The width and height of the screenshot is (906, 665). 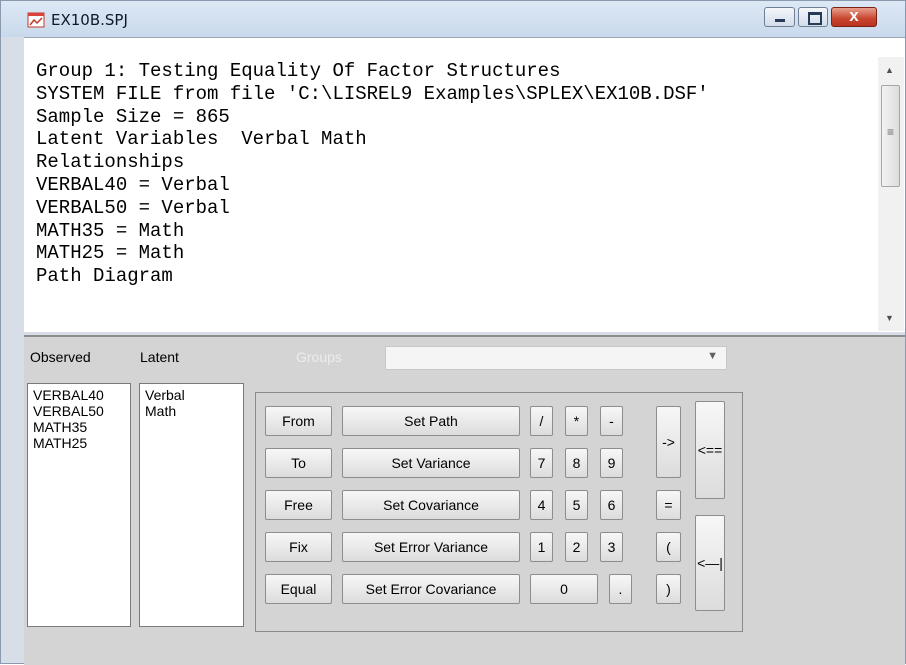 What do you see at coordinates (319, 357) in the screenshot?
I see `groups-label: Groups` at bounding box center [319, 357].